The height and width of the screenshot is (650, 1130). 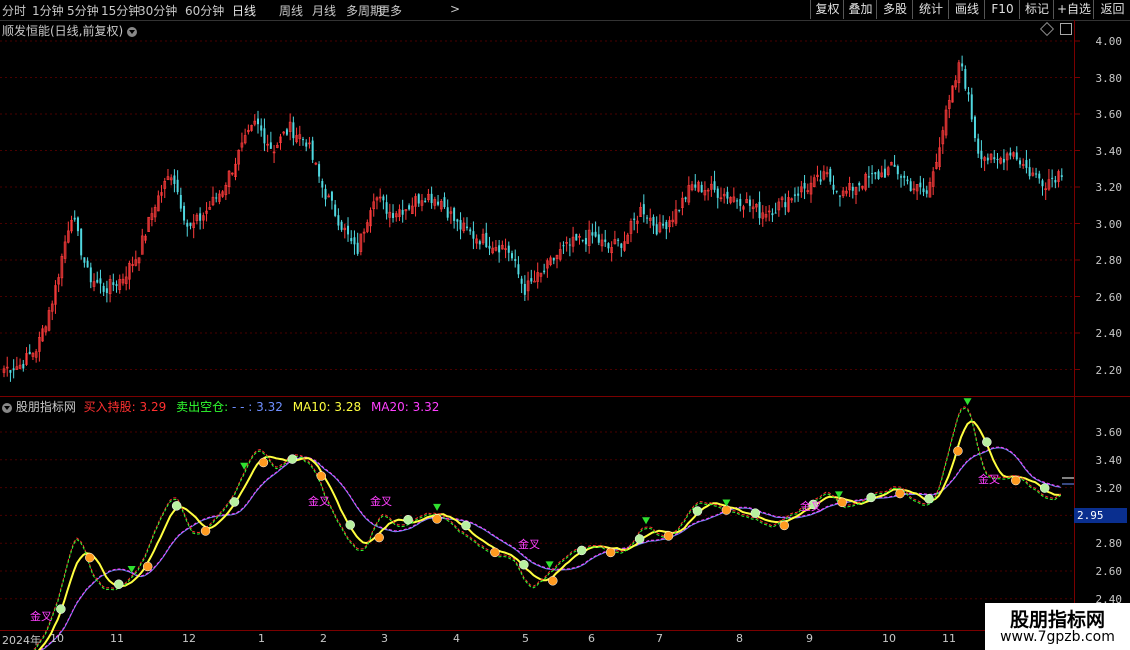 I want to click on period-tab-2: 5分钟, so click(x=83, y=10).